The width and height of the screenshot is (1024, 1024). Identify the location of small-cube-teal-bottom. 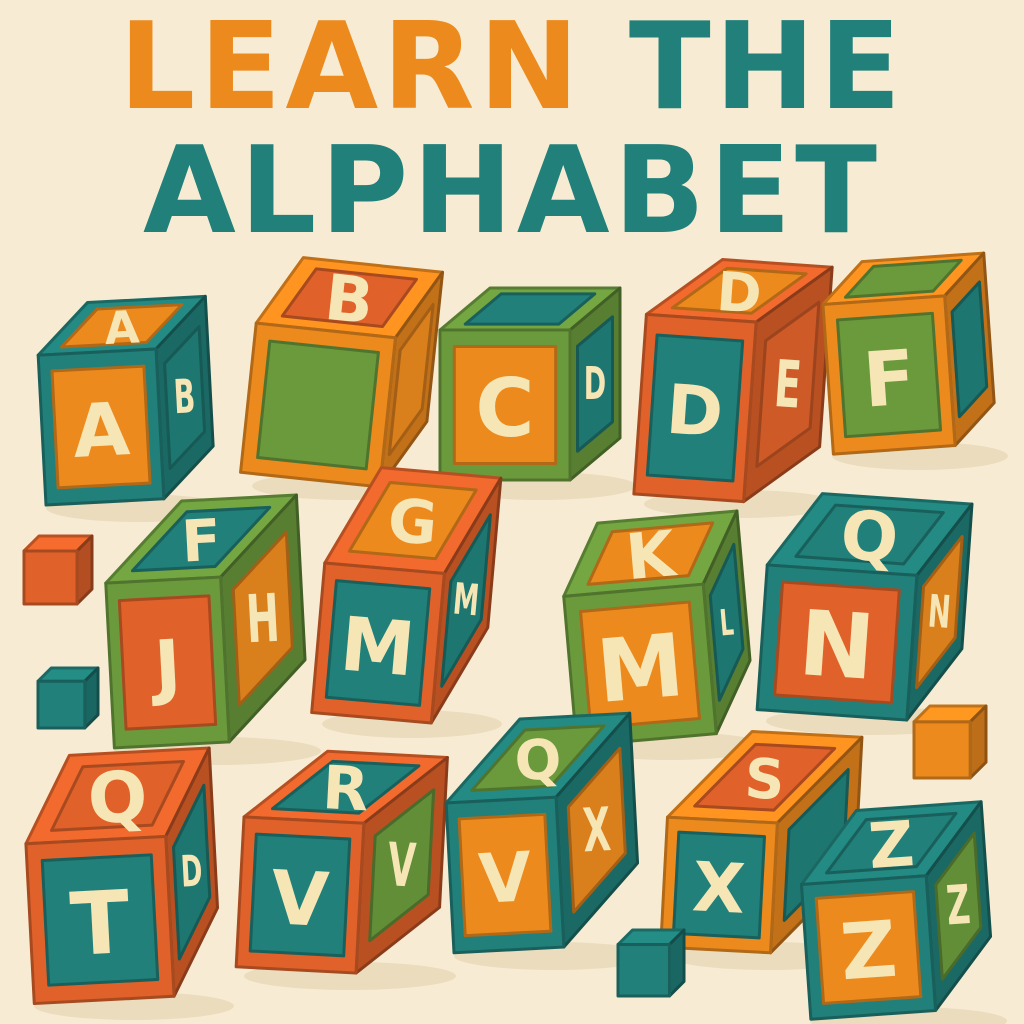
(651, 963).